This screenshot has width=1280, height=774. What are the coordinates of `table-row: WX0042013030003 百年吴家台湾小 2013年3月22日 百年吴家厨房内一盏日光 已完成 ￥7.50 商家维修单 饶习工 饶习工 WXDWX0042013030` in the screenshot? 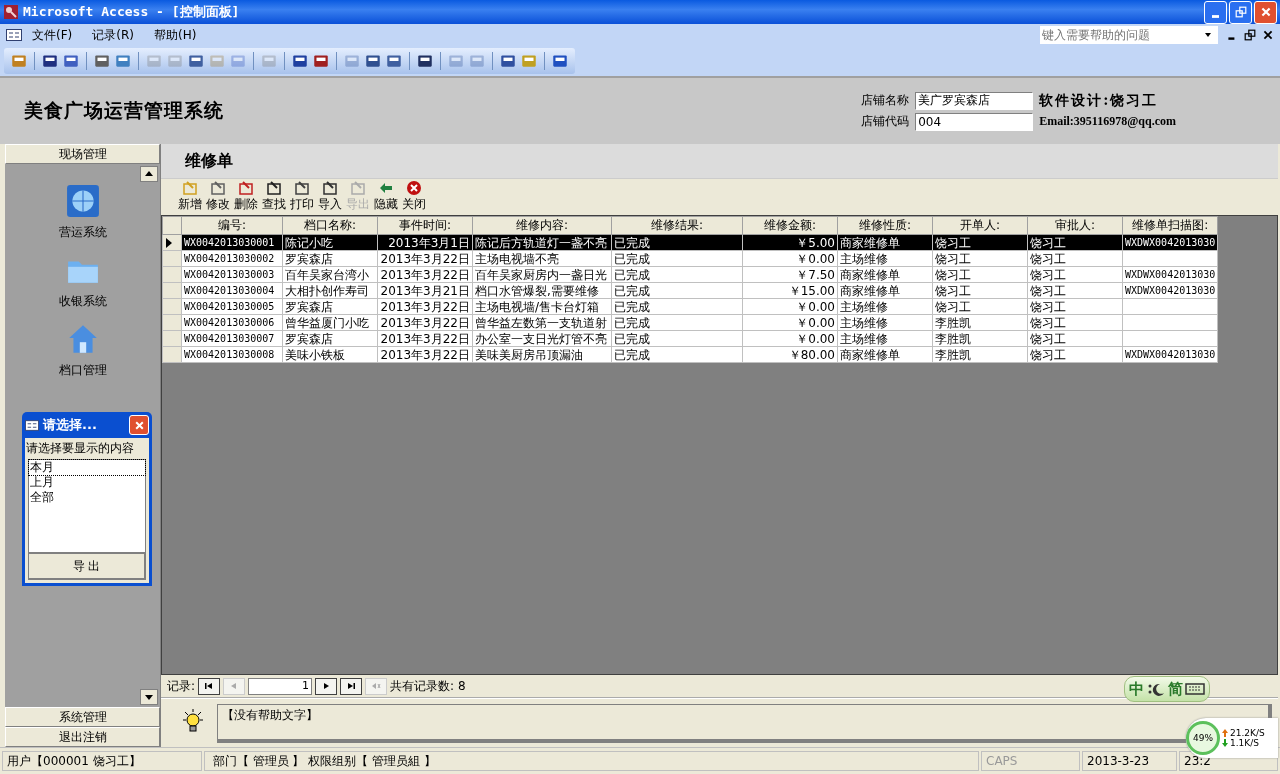 It's located at (690, 274).